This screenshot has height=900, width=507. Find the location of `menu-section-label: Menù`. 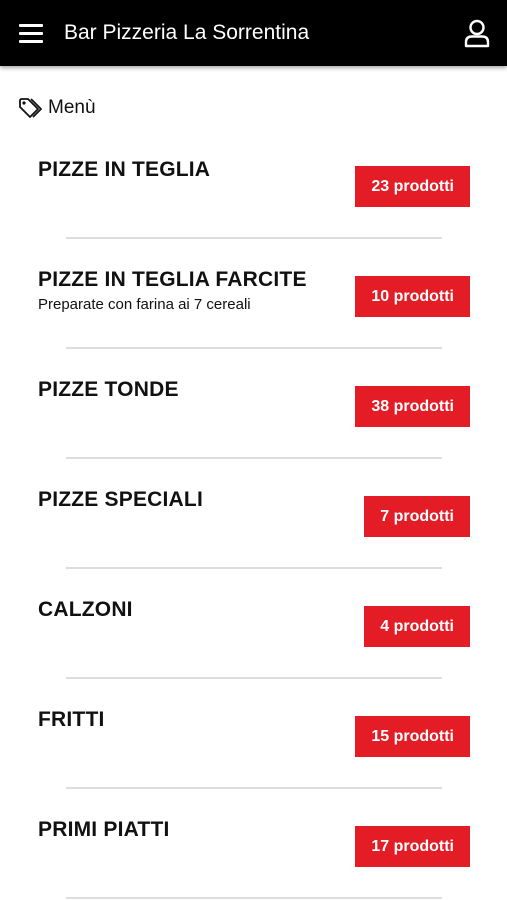

menu-section-label: Menù is located at coordinates (72, 107).